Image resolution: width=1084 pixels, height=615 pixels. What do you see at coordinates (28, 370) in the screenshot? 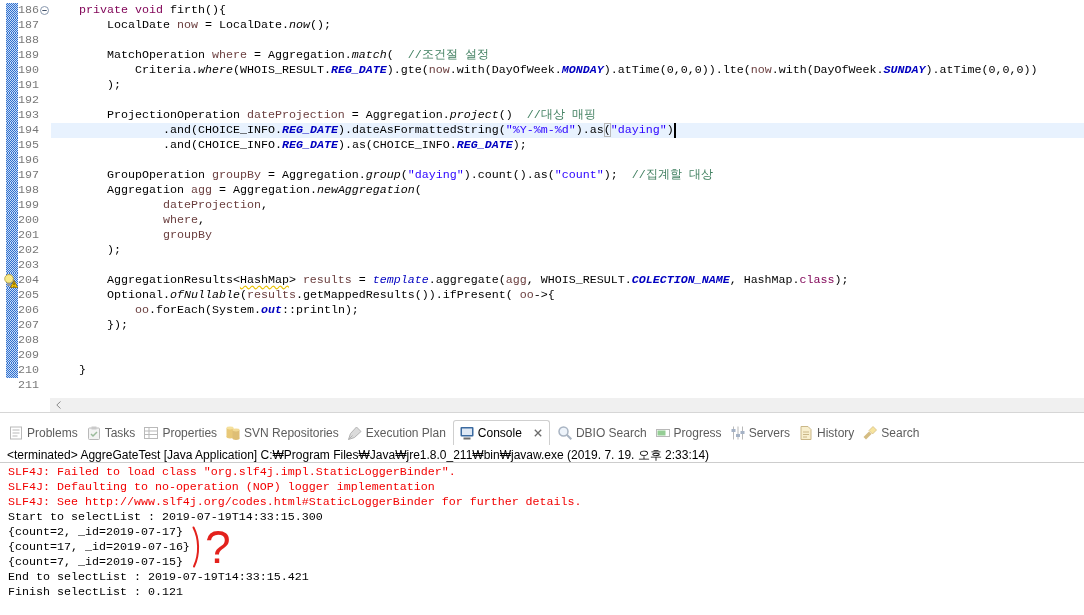
I see `line-number: 210` at bounding box center [28, 370].